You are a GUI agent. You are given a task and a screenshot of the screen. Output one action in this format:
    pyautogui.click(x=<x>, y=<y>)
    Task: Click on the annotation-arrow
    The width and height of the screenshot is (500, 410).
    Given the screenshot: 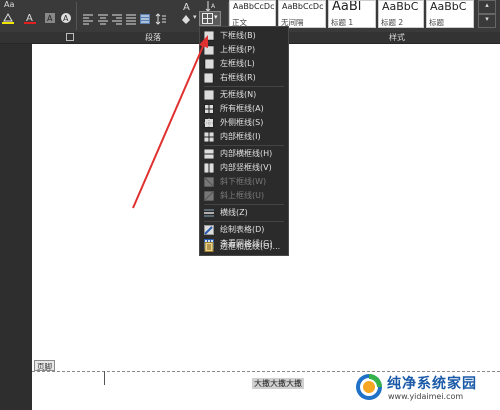 What is the action you would take?
    pyautogui.click(x=170, y=122)
    